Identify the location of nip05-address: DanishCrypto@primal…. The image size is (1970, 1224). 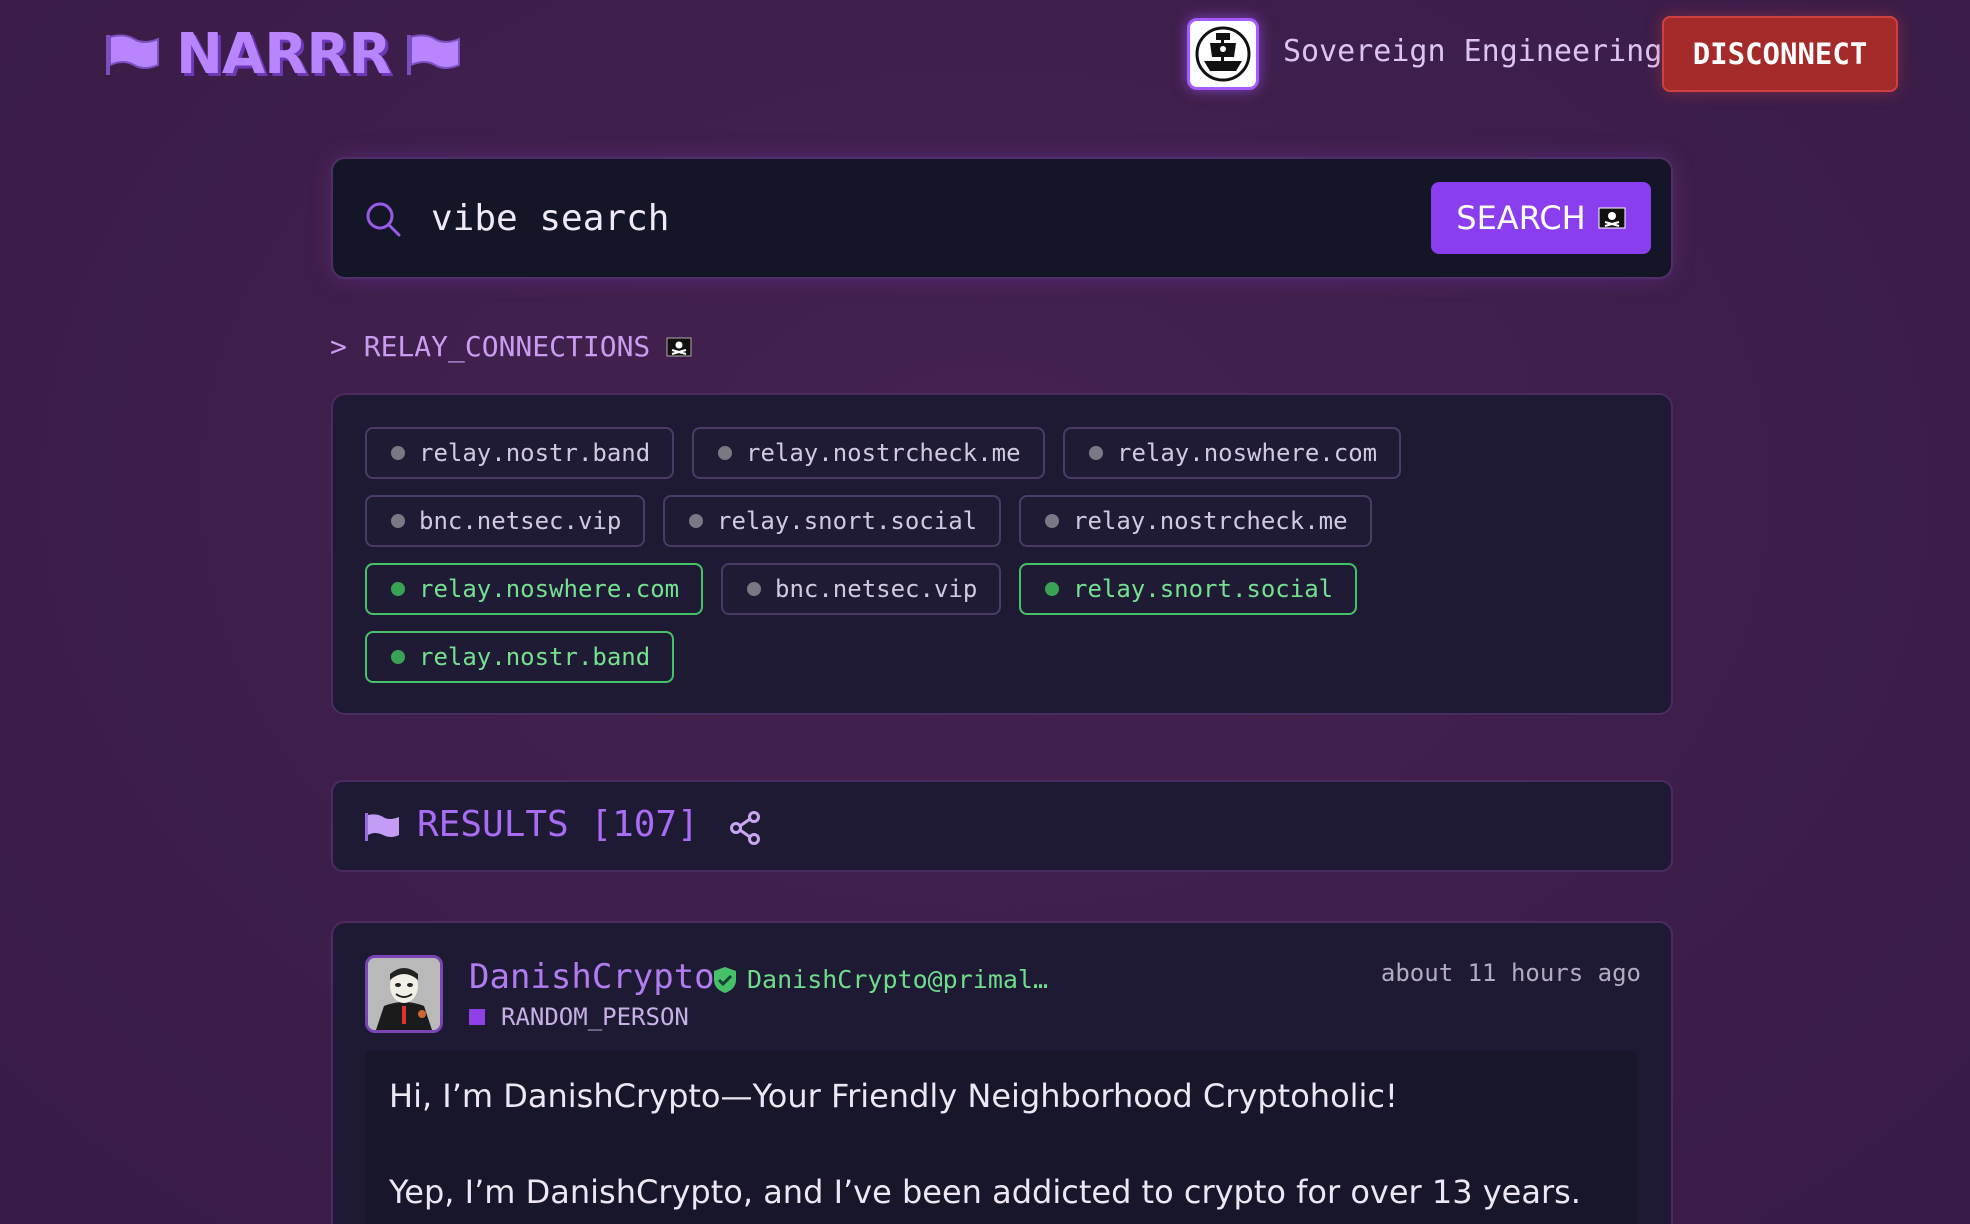
(897, 979).